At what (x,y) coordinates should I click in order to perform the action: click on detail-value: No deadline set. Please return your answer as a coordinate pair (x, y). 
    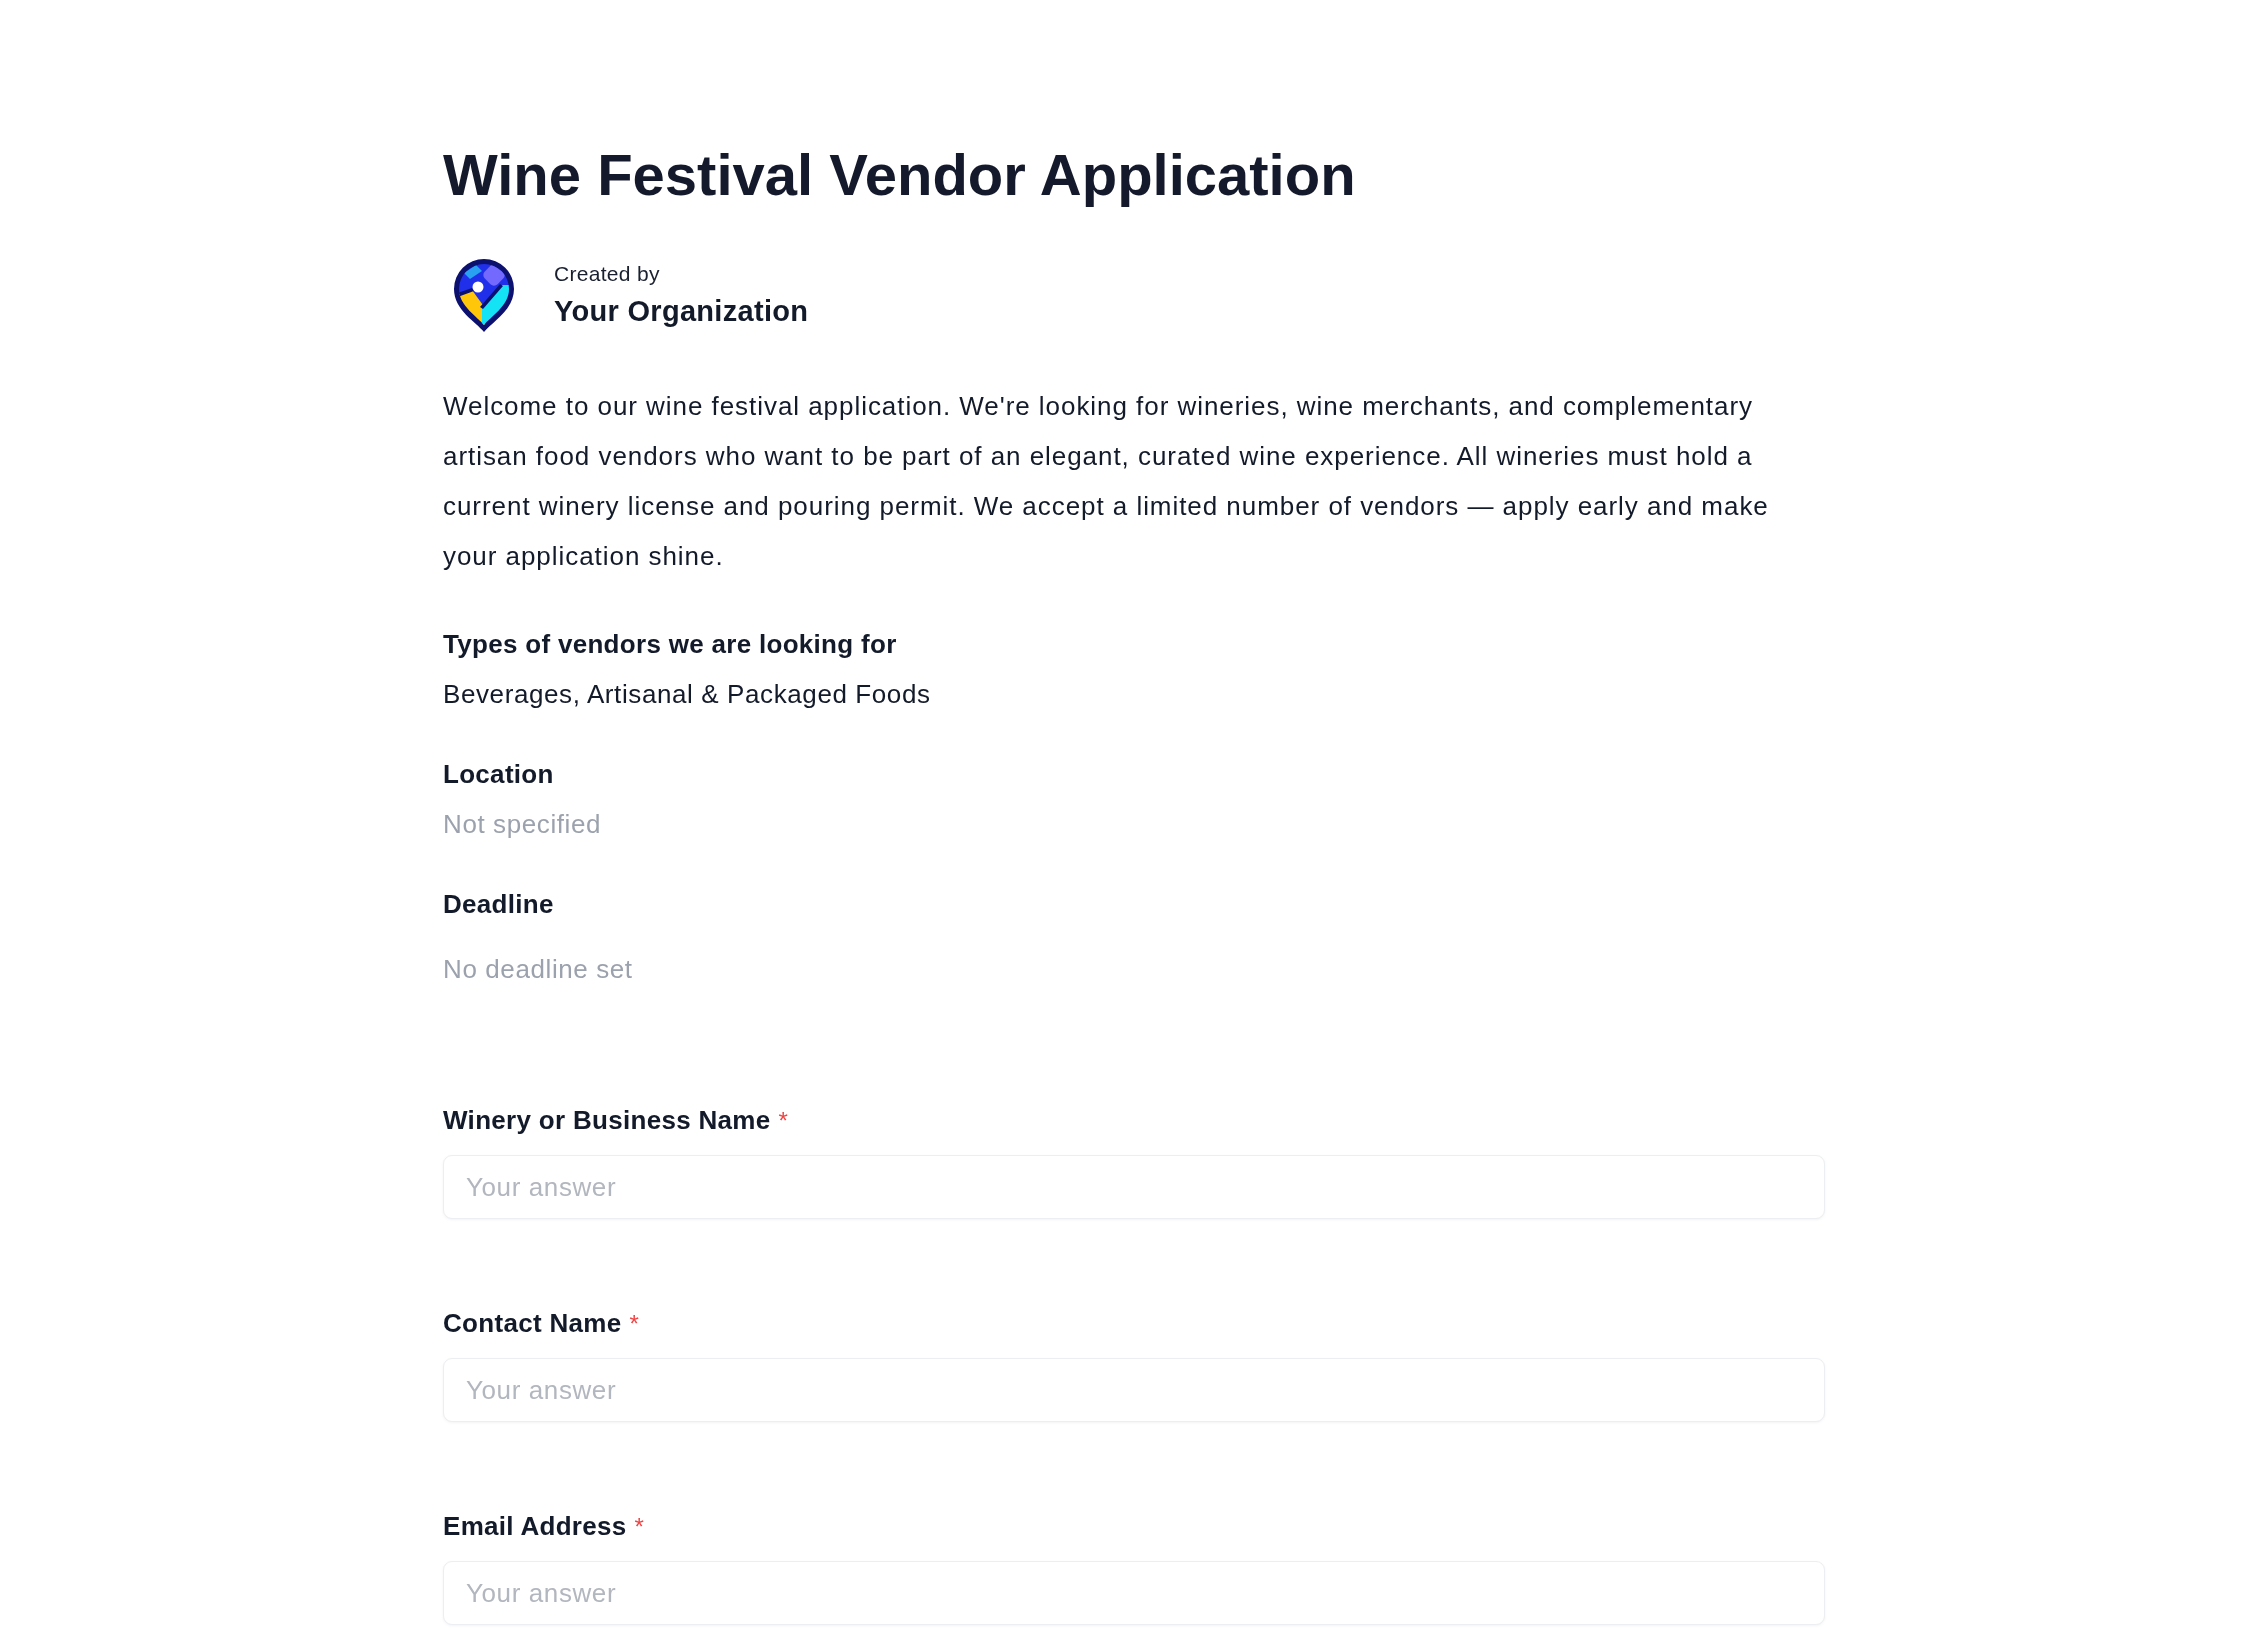
    Looking at the image, I should click on (538, 969).